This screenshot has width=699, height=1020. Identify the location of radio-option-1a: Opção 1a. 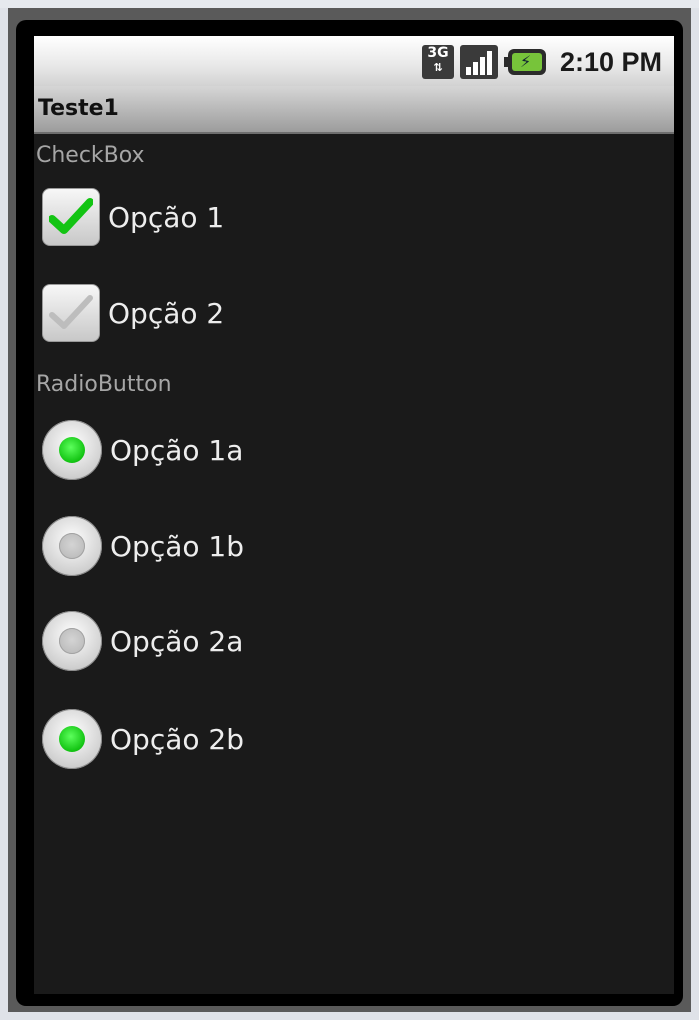
(142, 450).